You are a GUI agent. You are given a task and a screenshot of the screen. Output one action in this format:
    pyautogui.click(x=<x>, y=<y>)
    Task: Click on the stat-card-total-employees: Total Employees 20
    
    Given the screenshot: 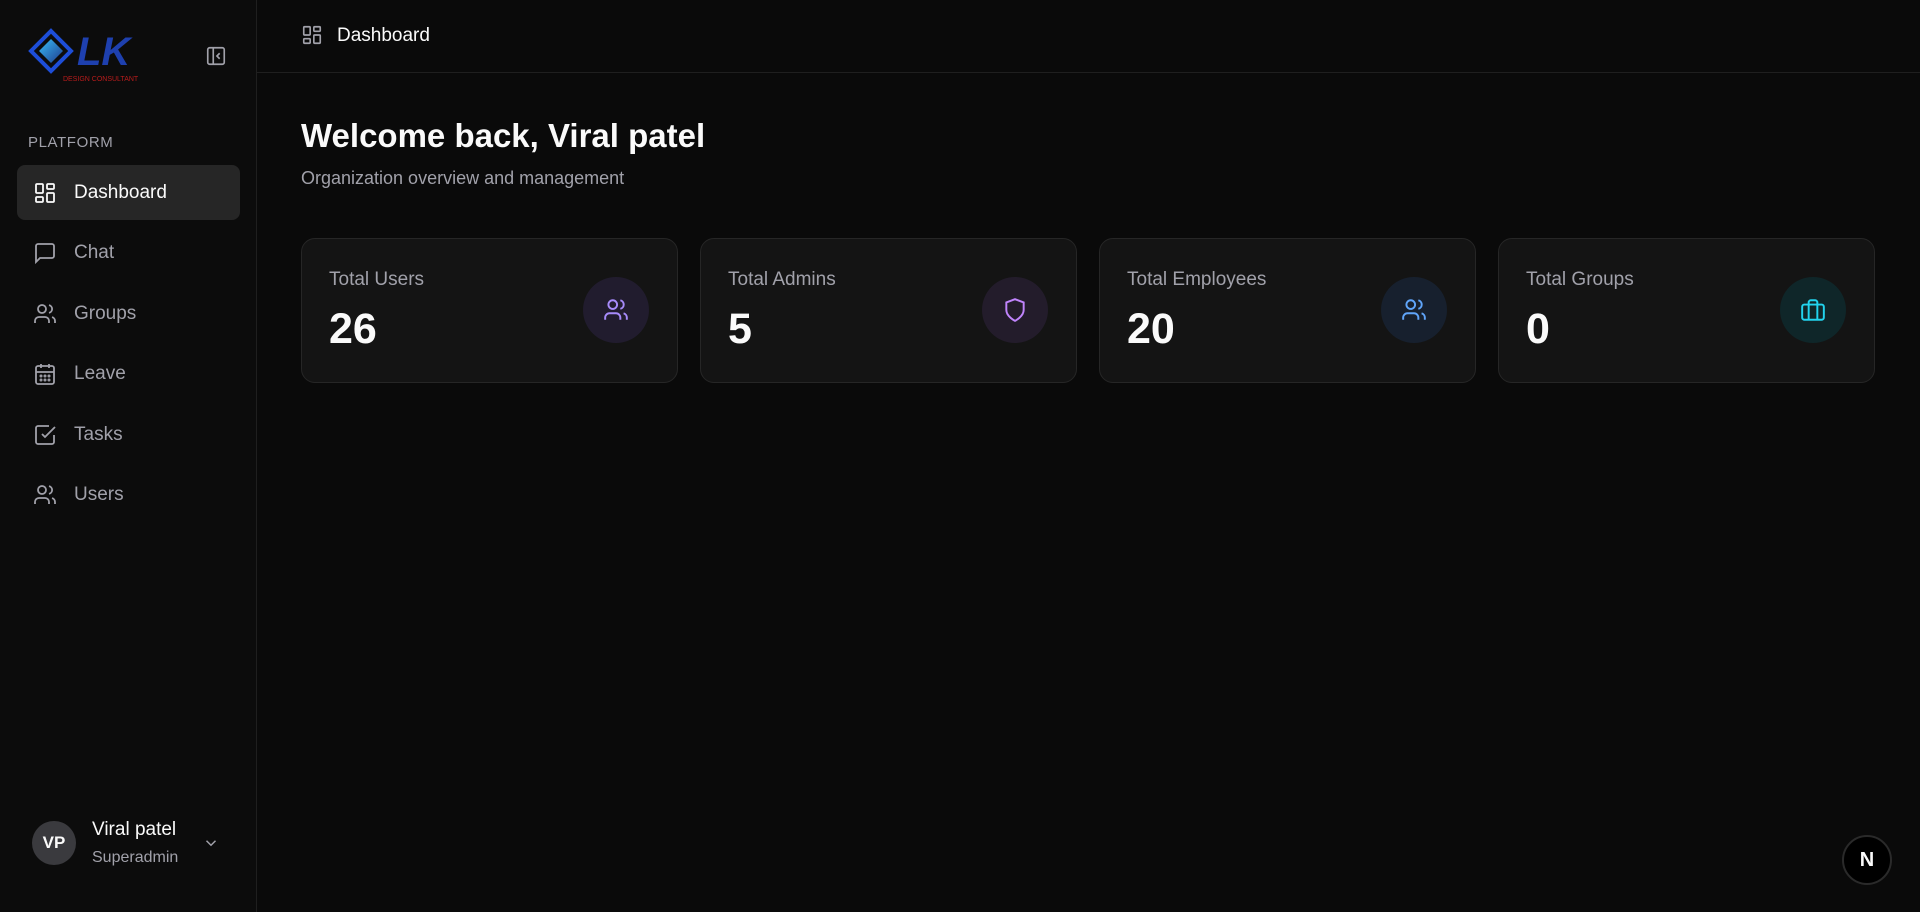 What is the action you would take?
    pyautogui.click(x=1287, y=310)
    